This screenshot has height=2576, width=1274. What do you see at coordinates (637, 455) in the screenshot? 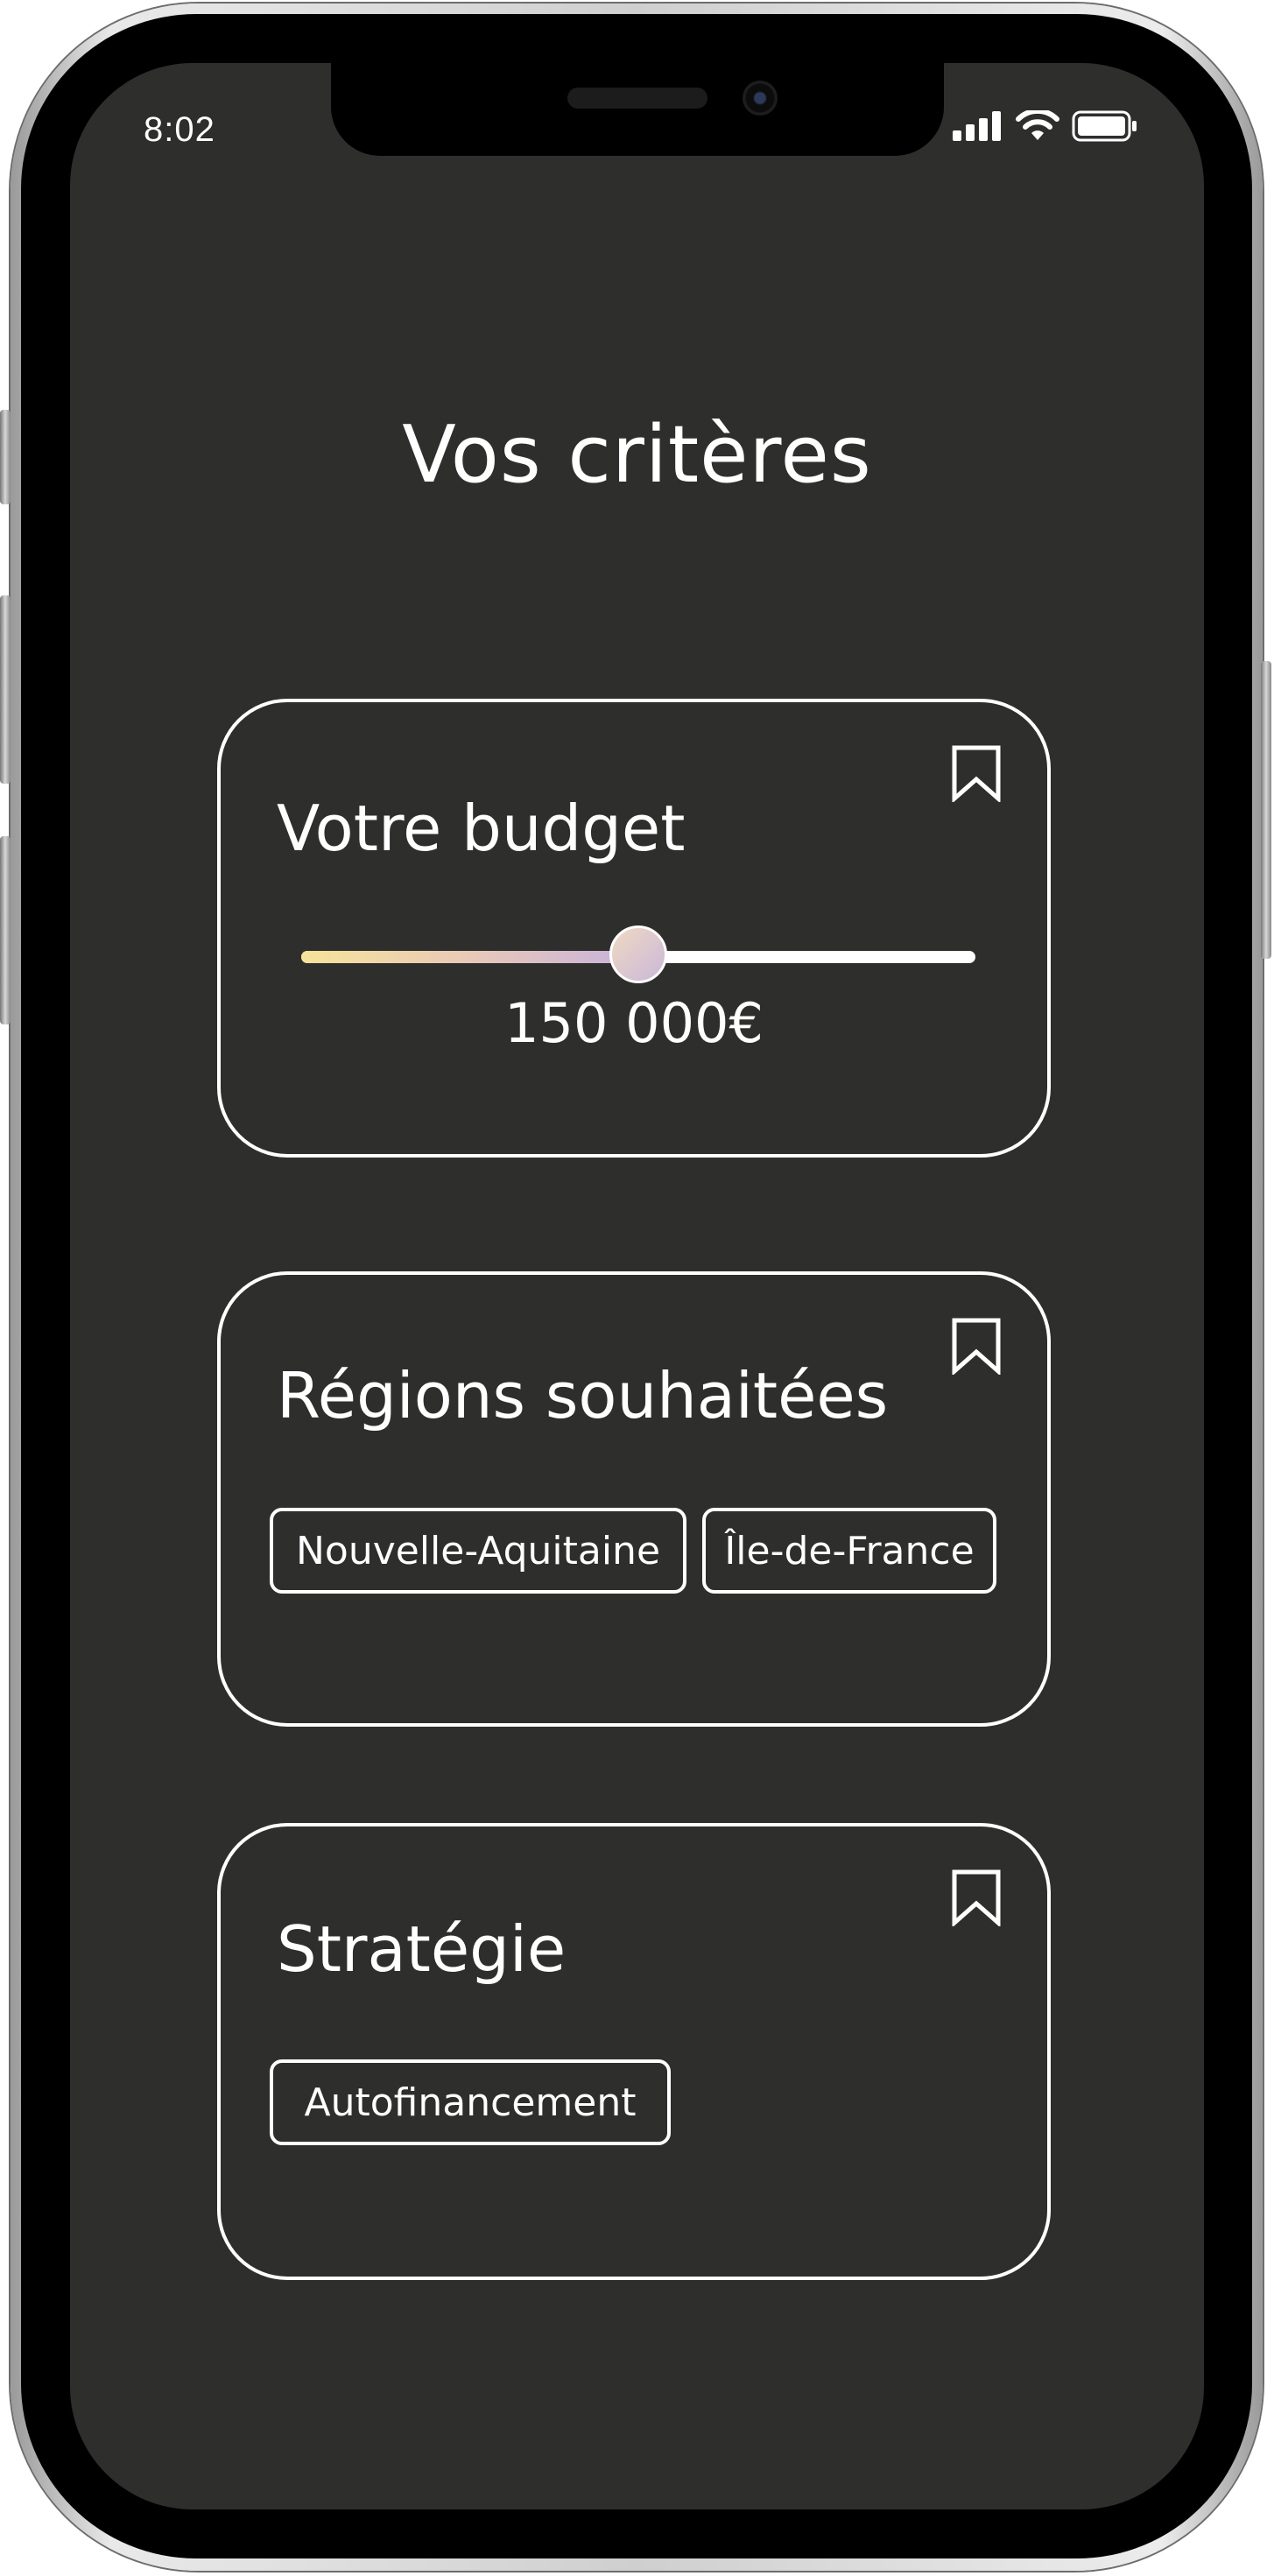
I see `page-title: Vos critères` at bounding box center [637, 455].